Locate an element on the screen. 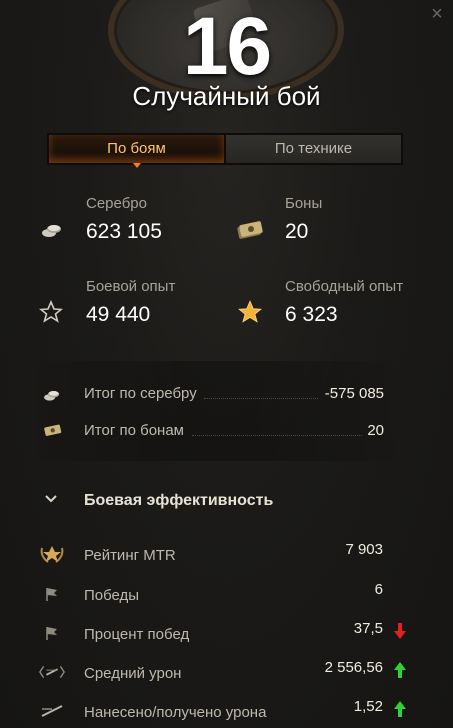 The width and height of the screenshot is (453, 728). wins-value: 6 is located at coordinates (378, 589).